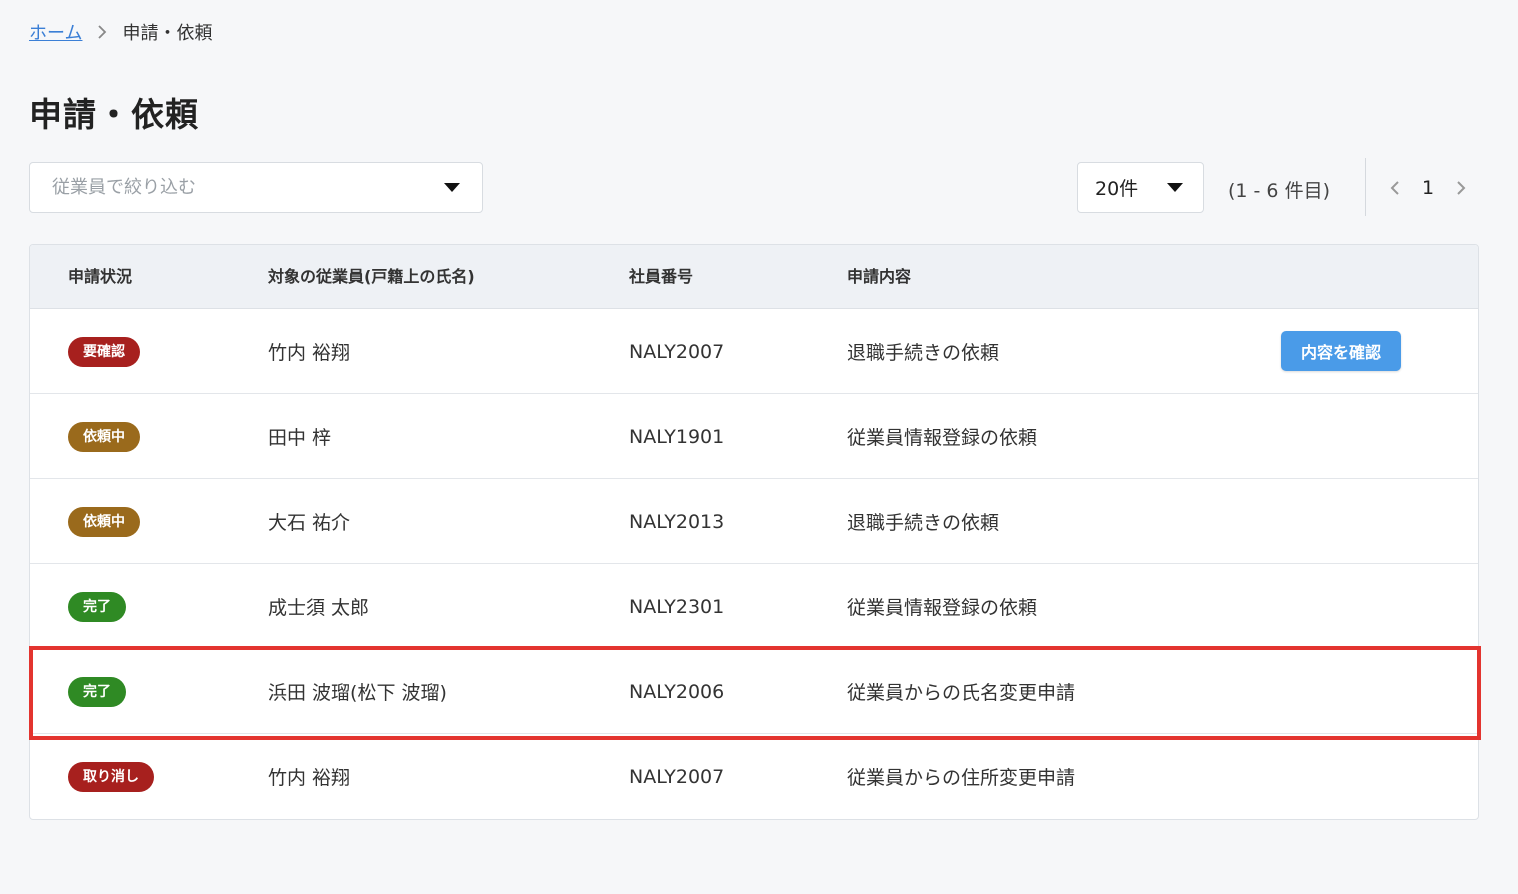 Image resolution: width=1518 pixels, height=894 pixels. I want to click on header-employee-number: 社員番号, so click(661, 276).